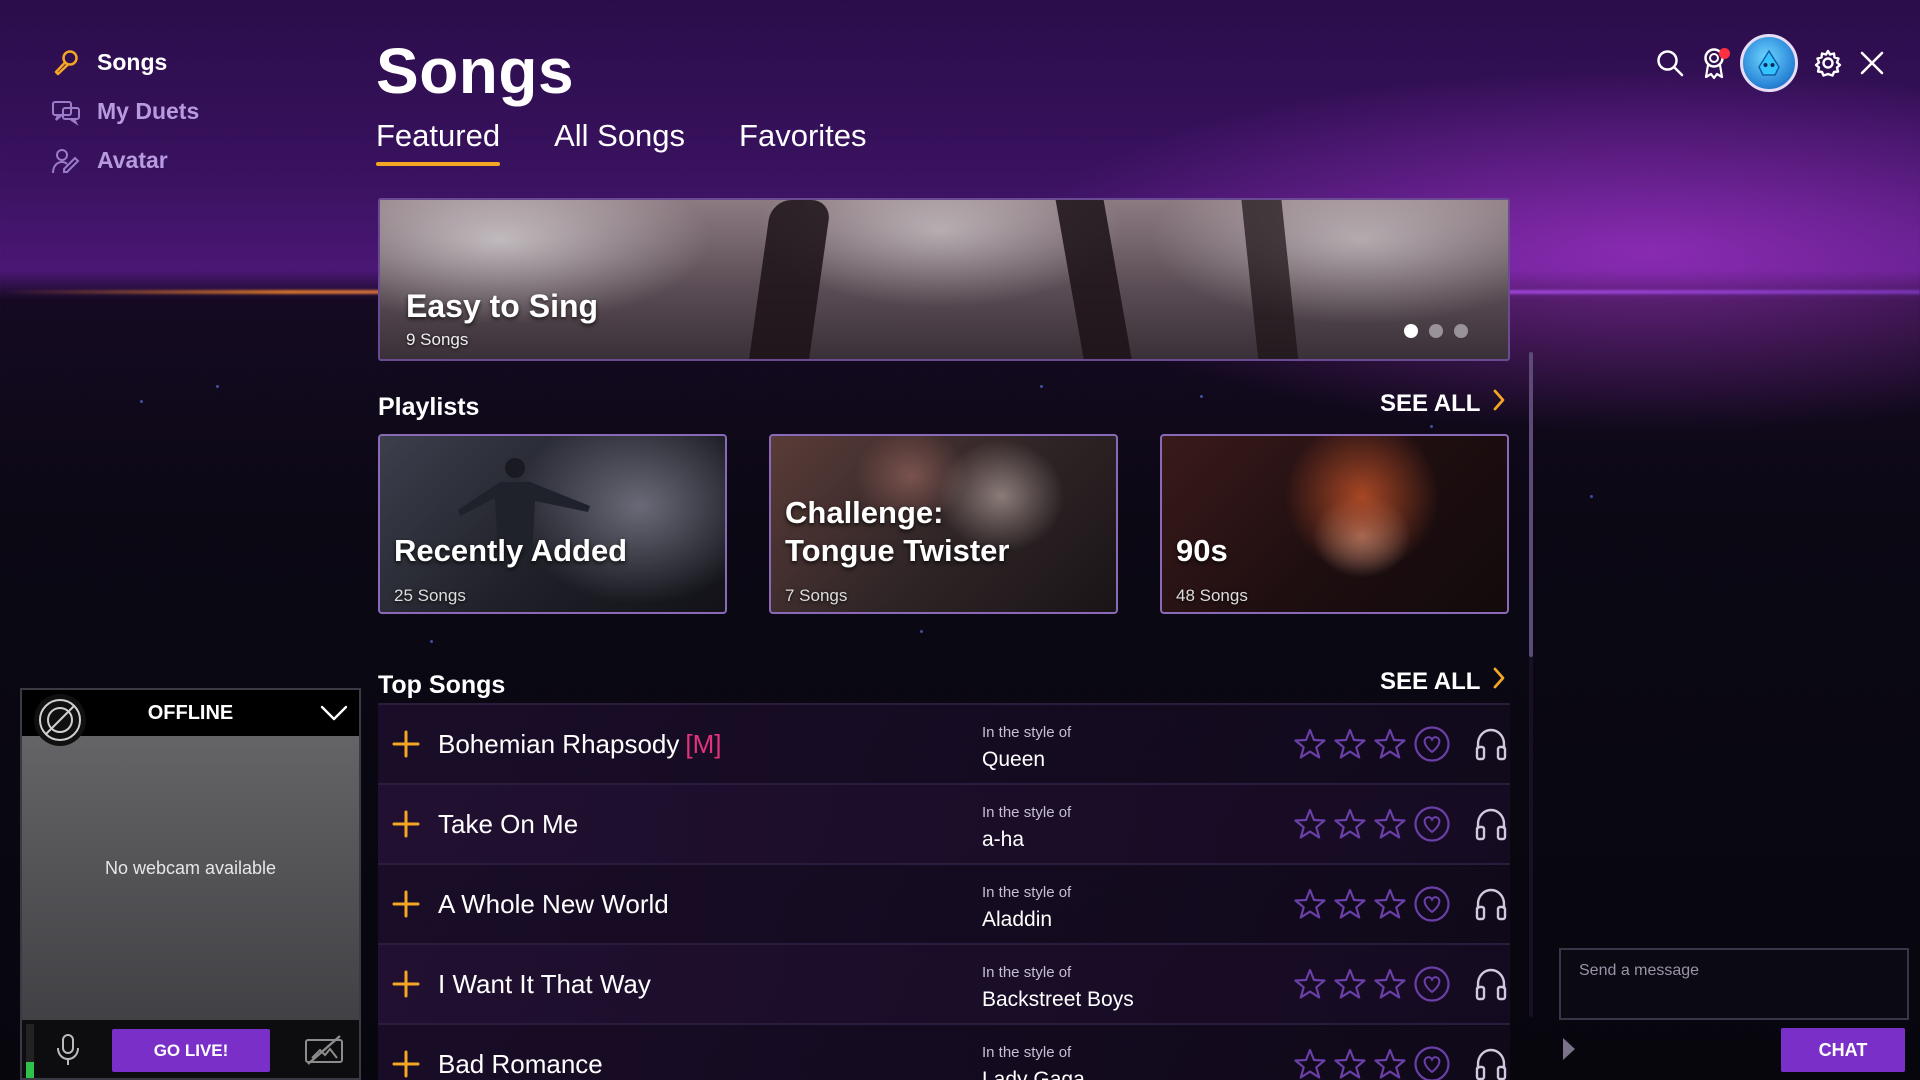  What do you see at coordinates (66, 112) in the screenshot?
I see `duets-icon` at bounding box center [66, 112].